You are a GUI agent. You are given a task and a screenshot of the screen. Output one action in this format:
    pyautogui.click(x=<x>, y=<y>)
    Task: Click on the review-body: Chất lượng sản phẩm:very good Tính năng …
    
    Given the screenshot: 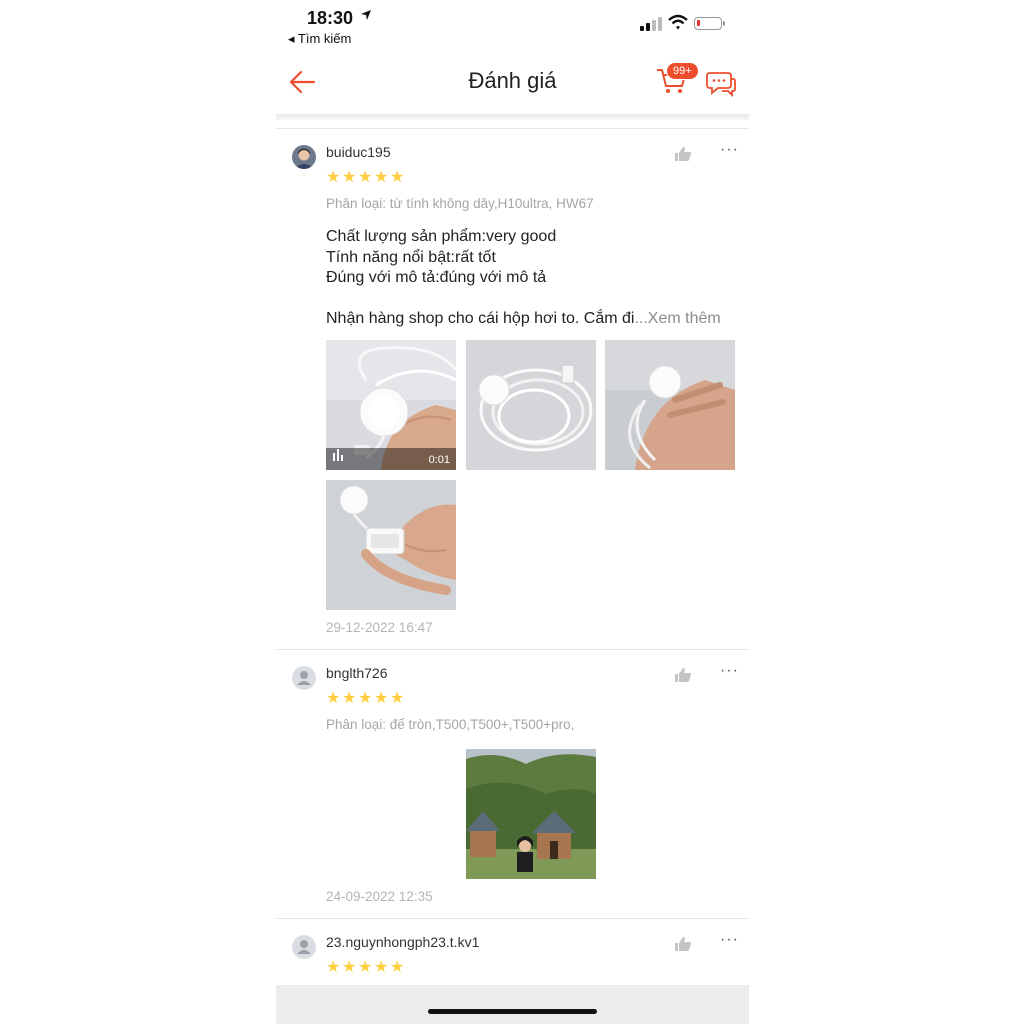 What is the action you would take?
    pyautogui.click(x=523, y=278)
    